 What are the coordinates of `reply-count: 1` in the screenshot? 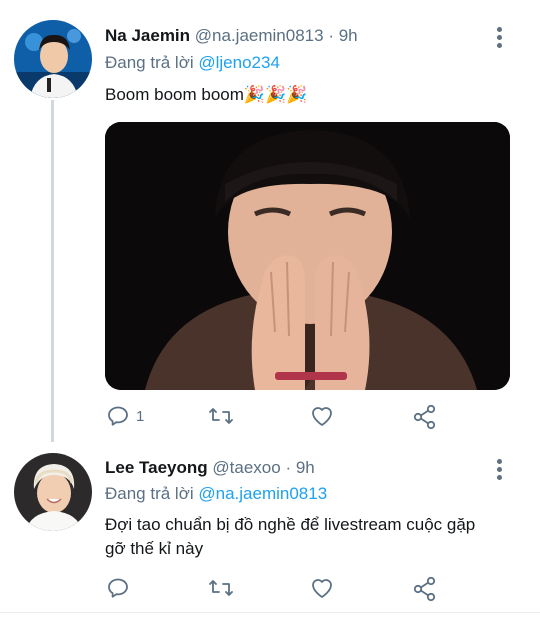 It's located at (140, 416).